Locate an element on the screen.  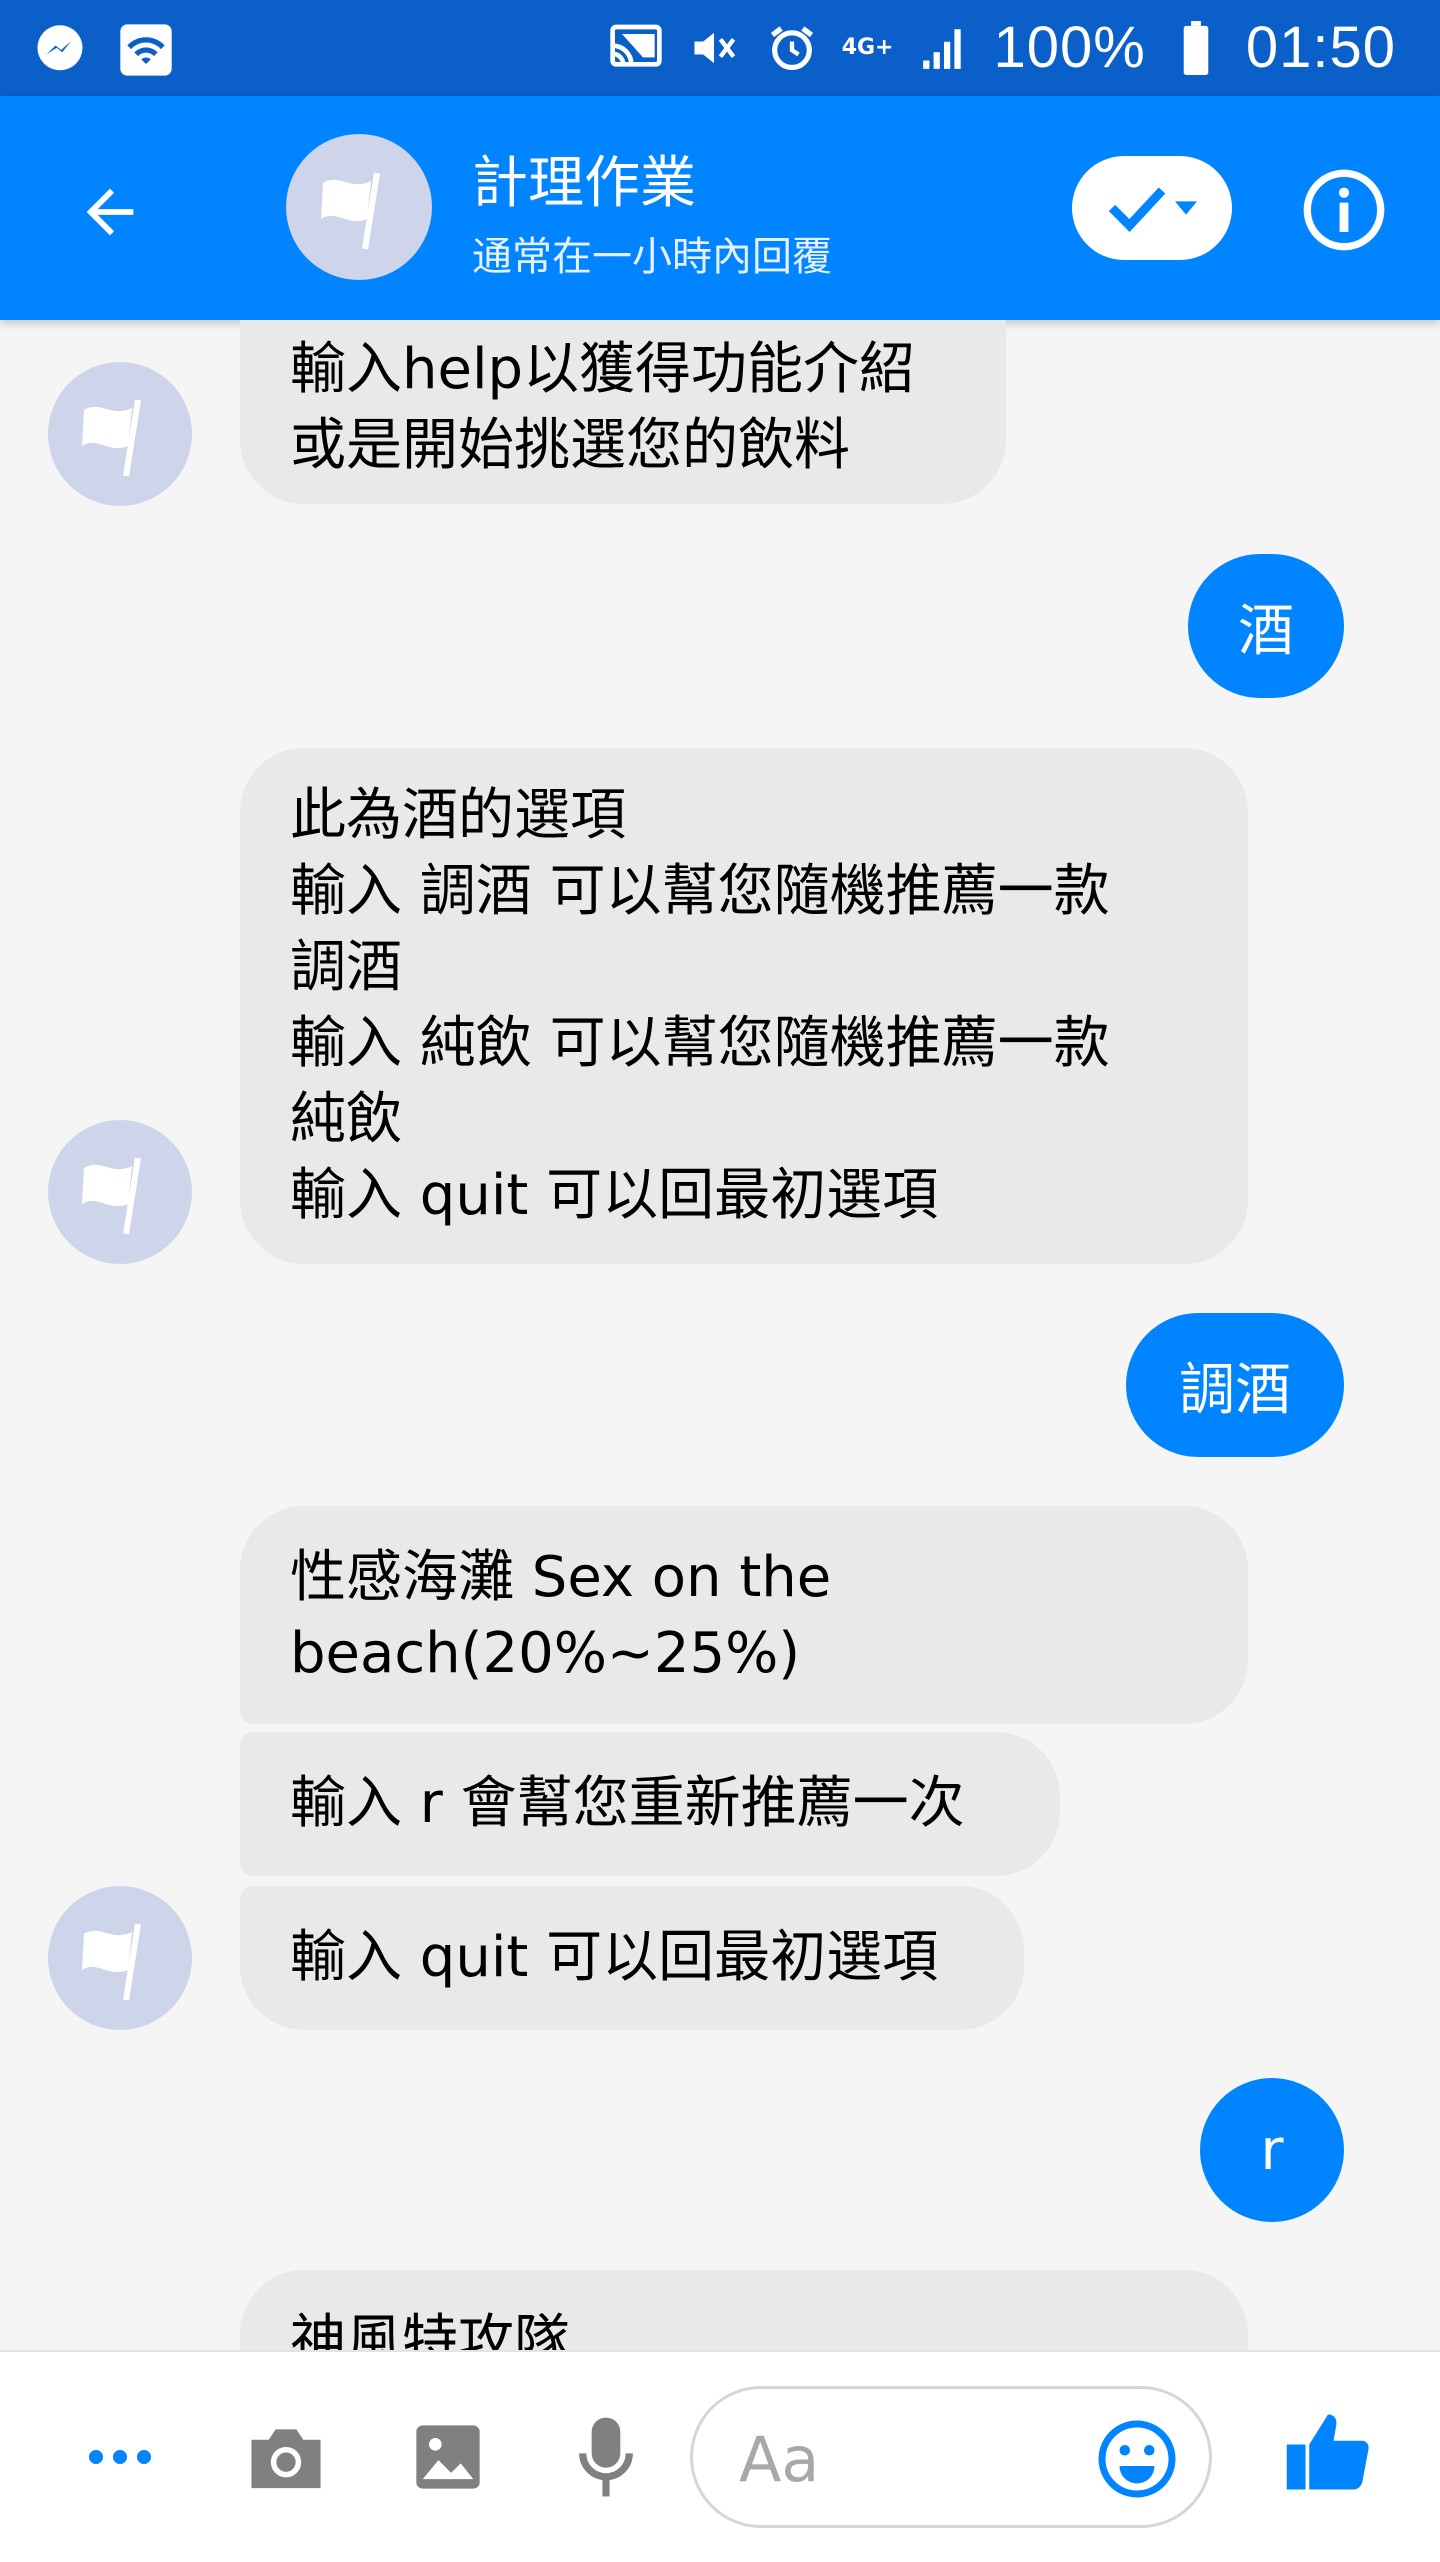
camera-icon is located at coordinates (286, 2457).